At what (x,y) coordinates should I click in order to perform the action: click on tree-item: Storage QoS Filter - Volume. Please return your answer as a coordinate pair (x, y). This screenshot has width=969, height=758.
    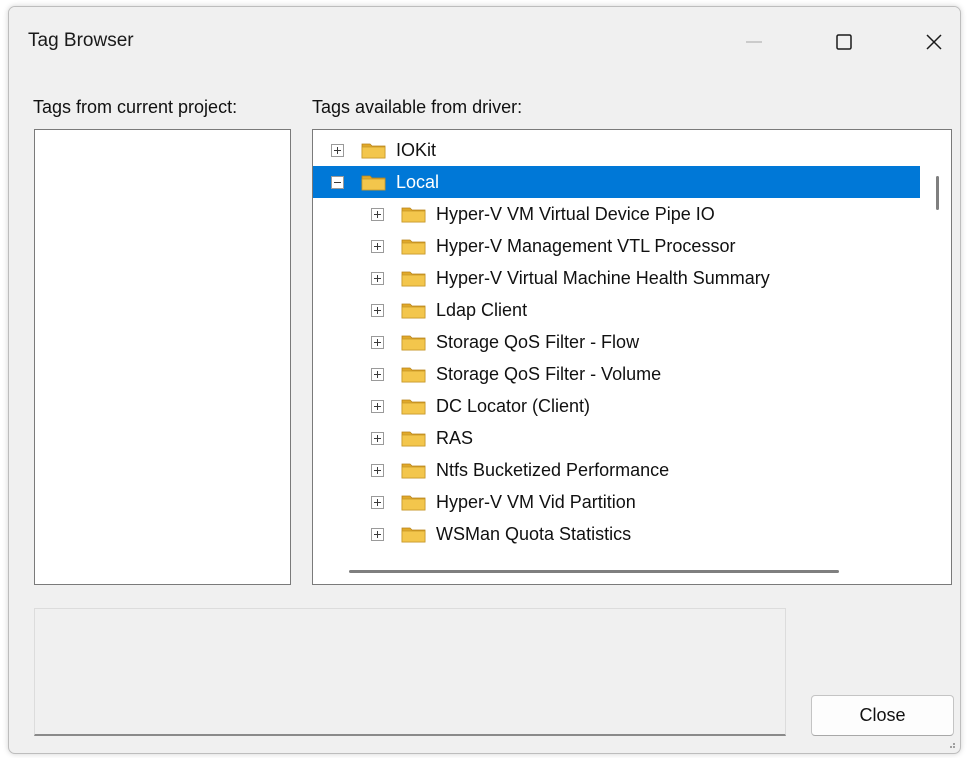
    Looking at the image, I should click on (616, 374).